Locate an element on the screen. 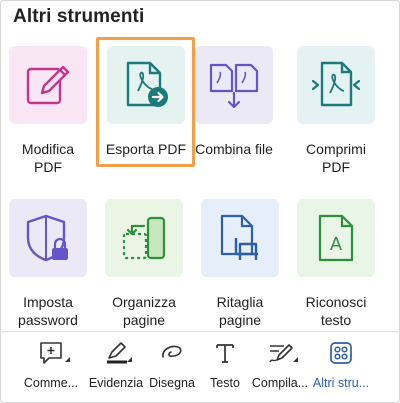 This screenshot has width=400, height=403. tool-combina-file: Combina file is located at coordinates (234, 102).